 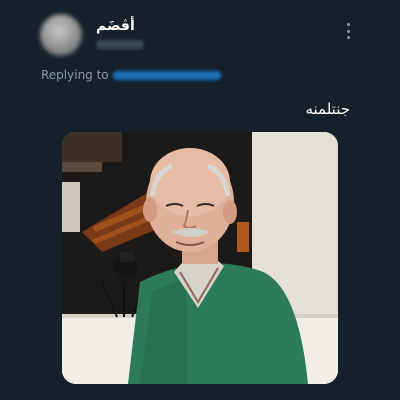 I want to click on more-vertical-icon, so click(x=348, y=31).